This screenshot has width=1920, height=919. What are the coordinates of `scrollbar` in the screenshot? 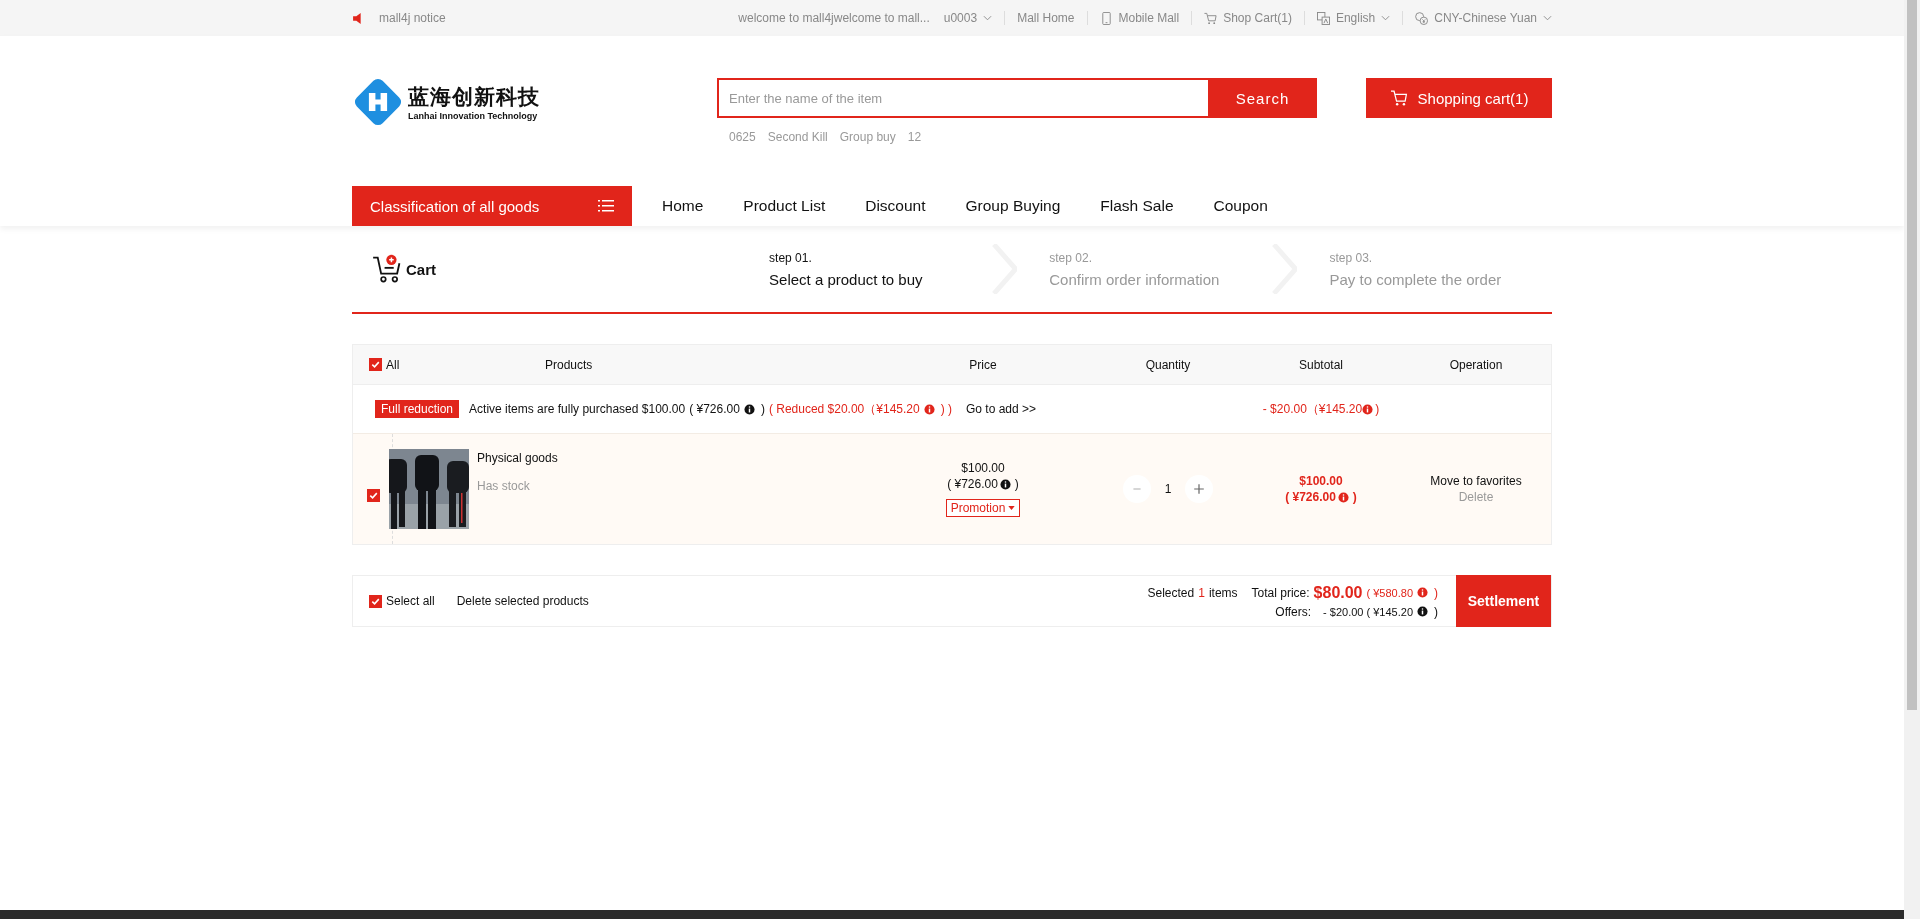 It's located at (1912, 459).